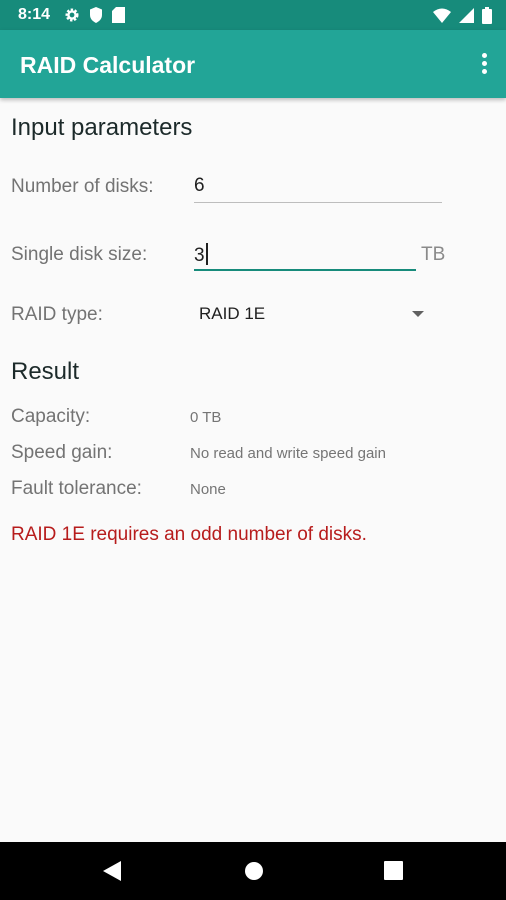 The image size is (506, 900). I want to click on status-right-icons, so click(462, 15).